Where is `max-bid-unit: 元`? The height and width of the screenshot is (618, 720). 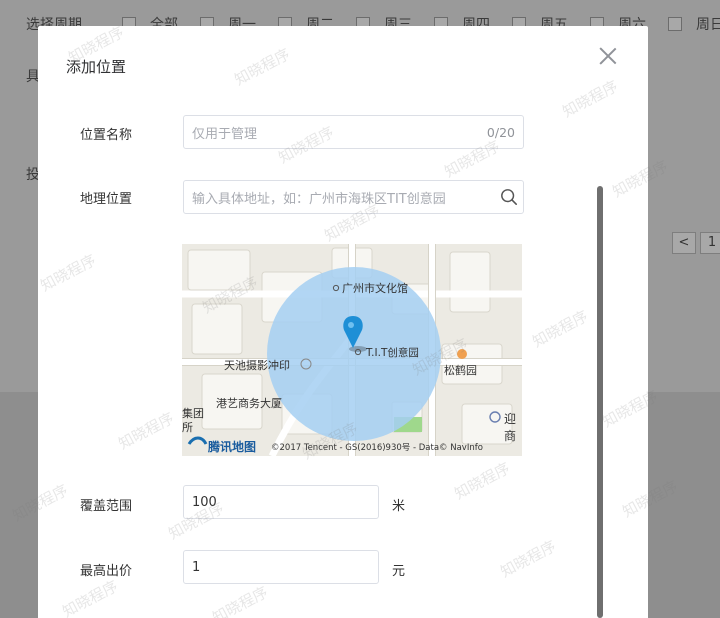
max-bid-unit: 元 is located at coordinates (399, 571).